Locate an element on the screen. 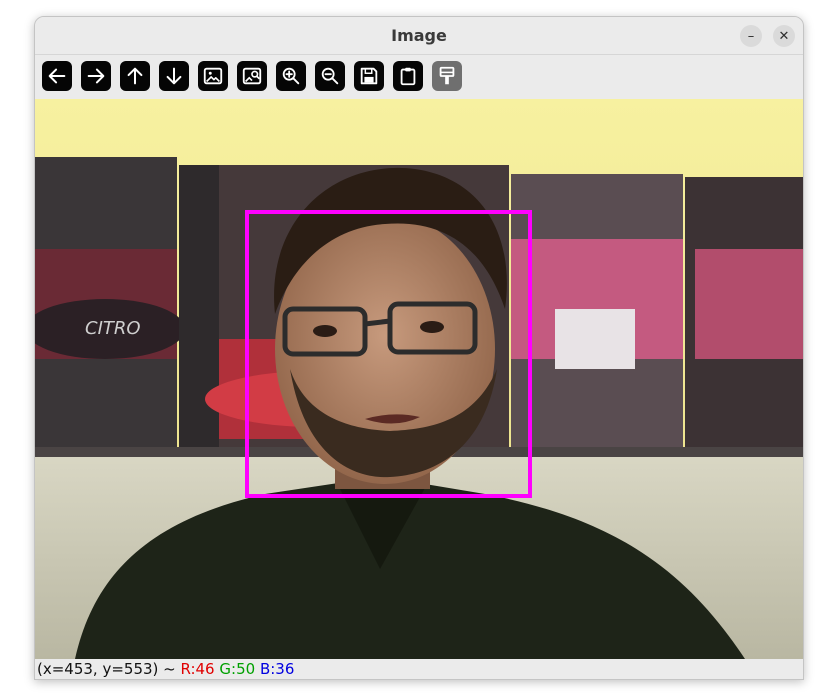 This screenshot has height=696, width=831. zoom-fit-button is located at coordinates (213, 76).